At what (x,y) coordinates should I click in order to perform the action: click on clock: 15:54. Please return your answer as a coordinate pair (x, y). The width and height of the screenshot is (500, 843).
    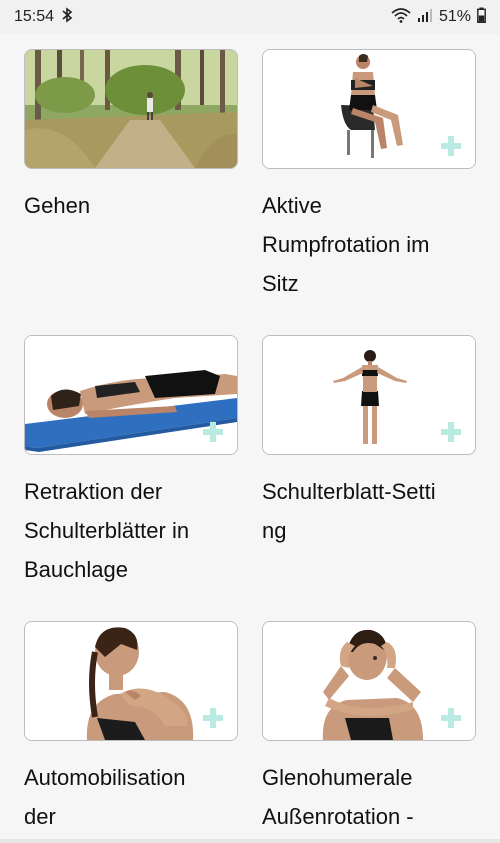
    Looking at the image, I should click on (34, 16).